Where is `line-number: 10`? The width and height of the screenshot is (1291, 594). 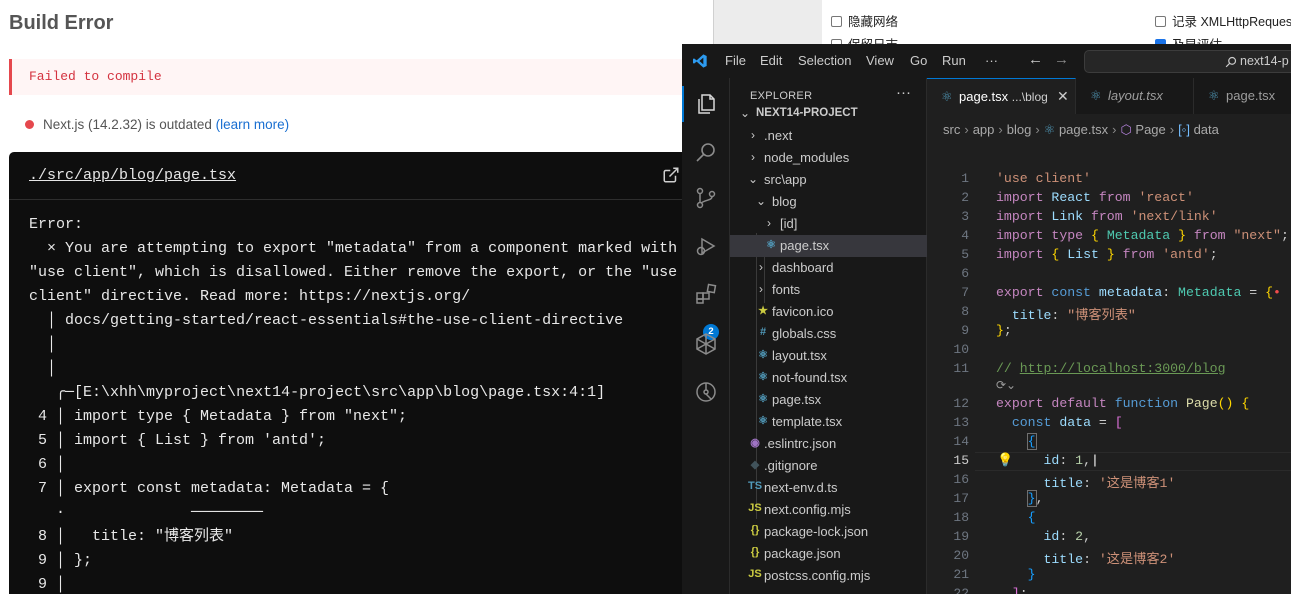
line-number: 10 is located at coordinates (961, 349).